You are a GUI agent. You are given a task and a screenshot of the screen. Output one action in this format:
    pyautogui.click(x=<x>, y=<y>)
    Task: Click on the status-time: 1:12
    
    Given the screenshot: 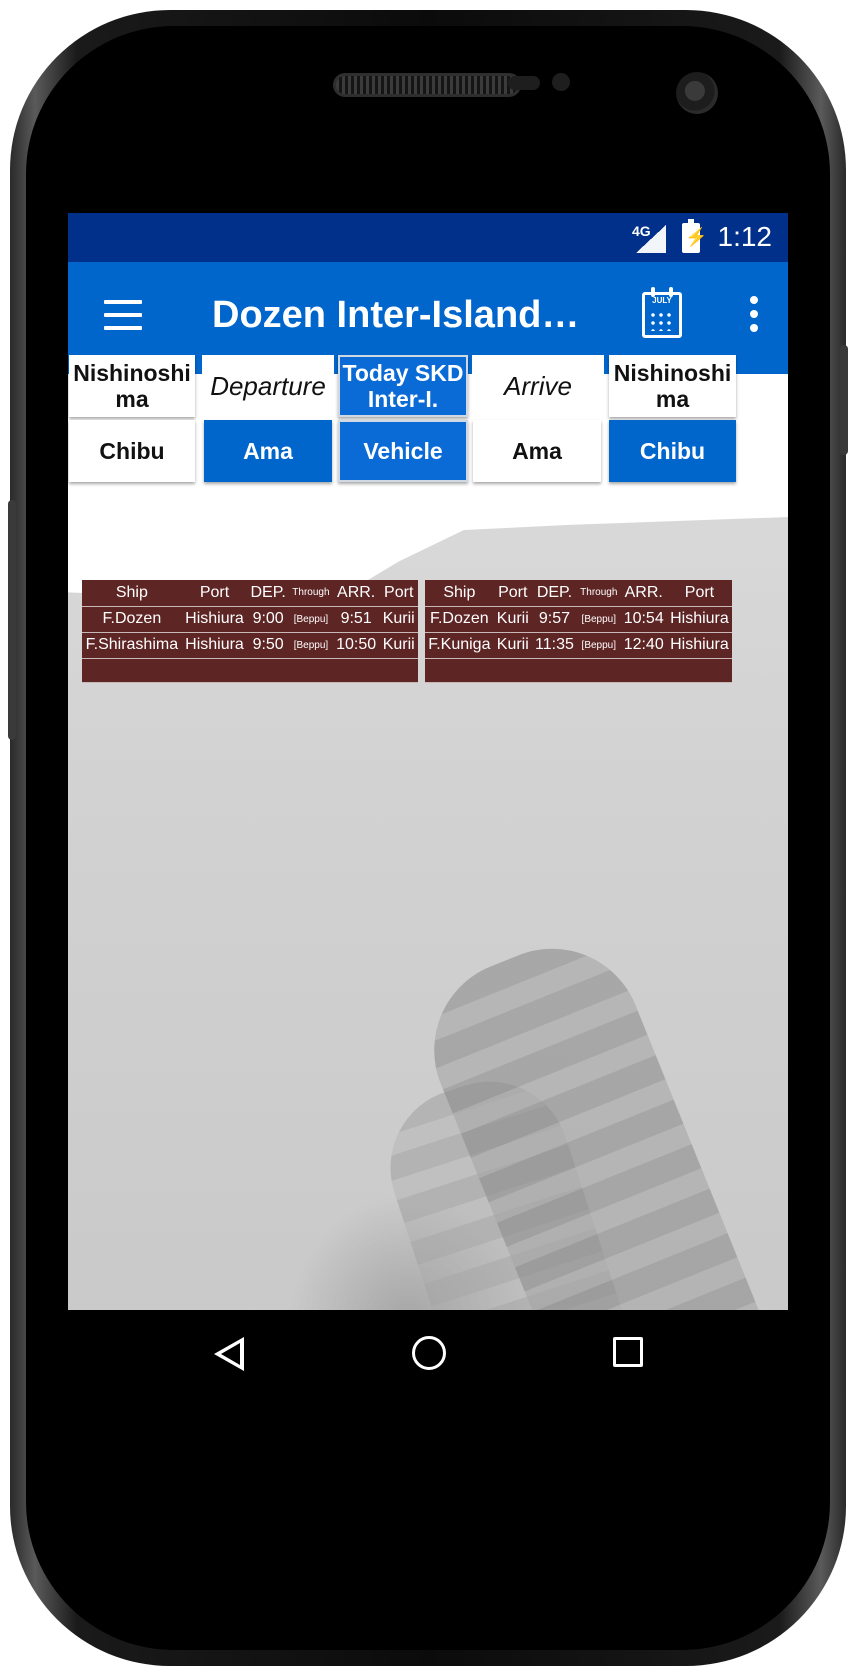 What is the action you would take?
    pyautogui.click(x=745, y=236)
    